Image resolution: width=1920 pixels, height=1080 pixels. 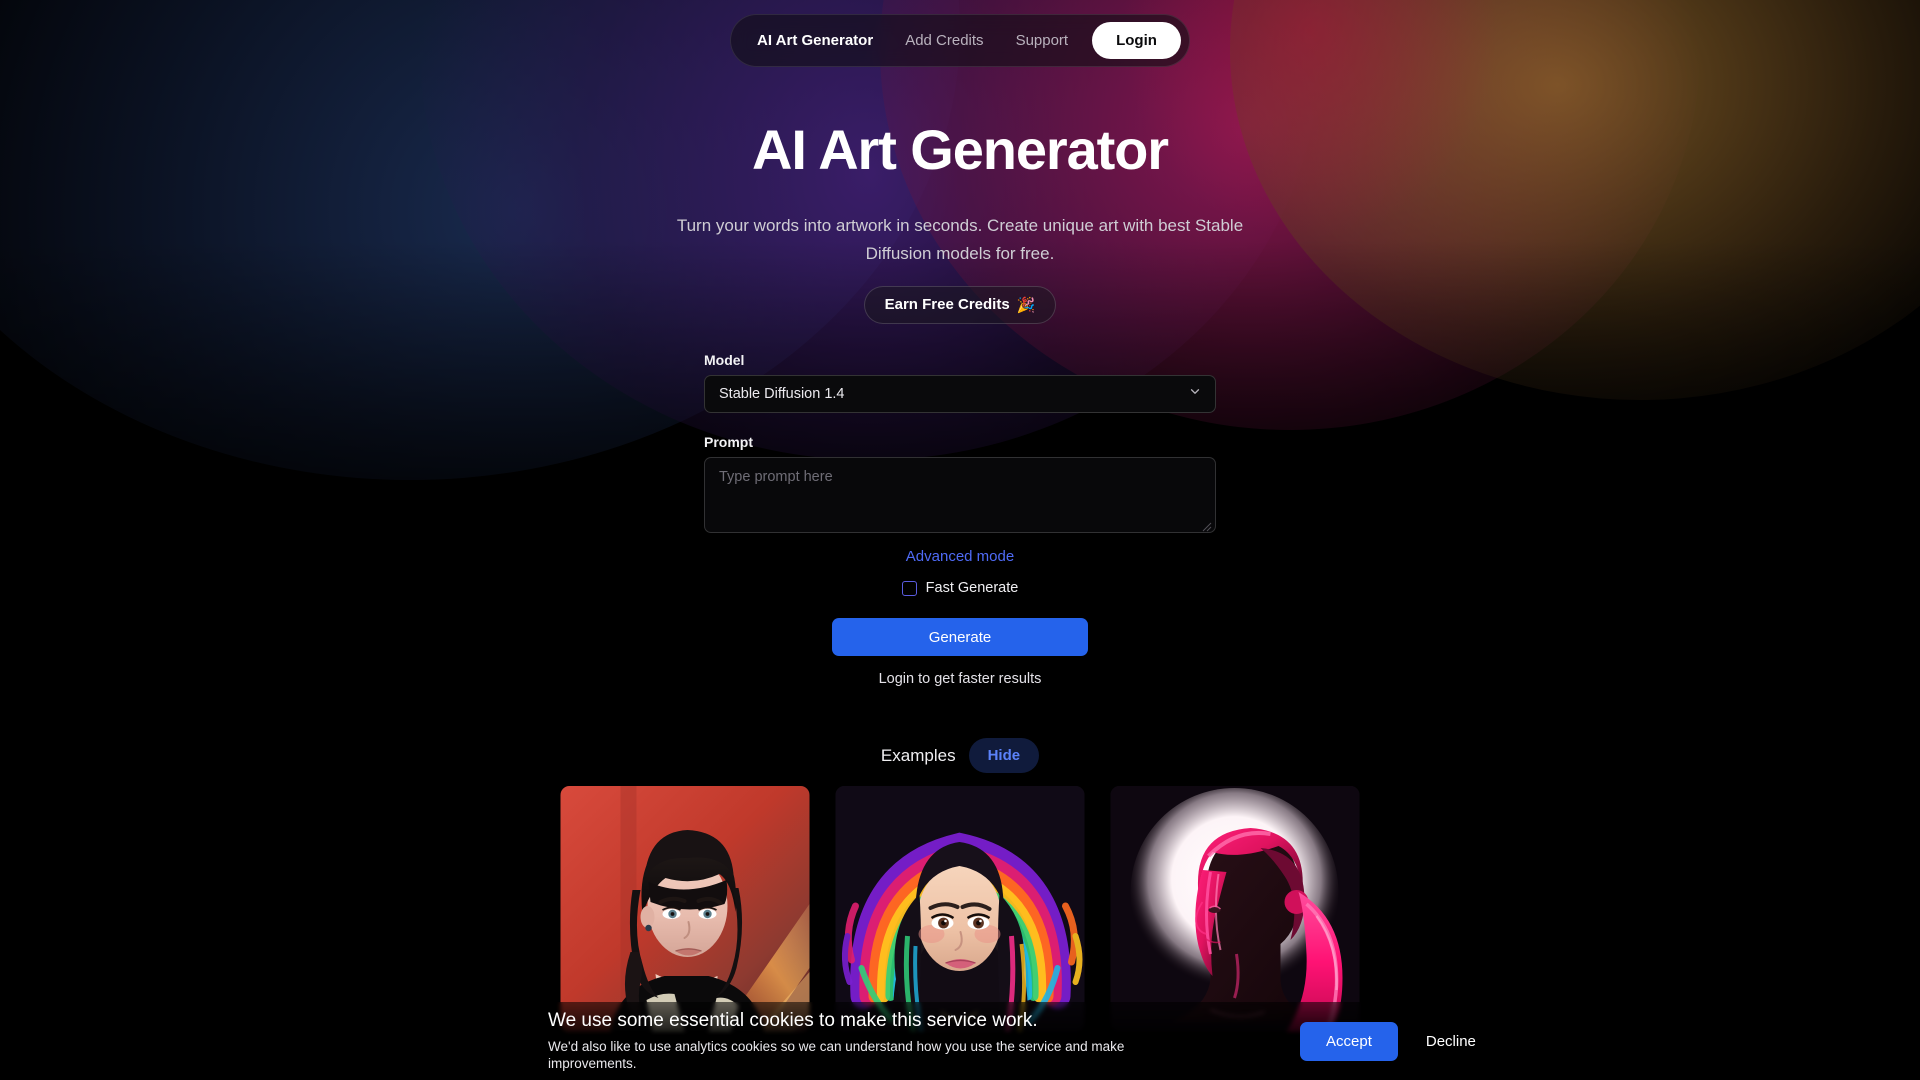 I want to click on examples-gallery, so click(x=960, y=909).